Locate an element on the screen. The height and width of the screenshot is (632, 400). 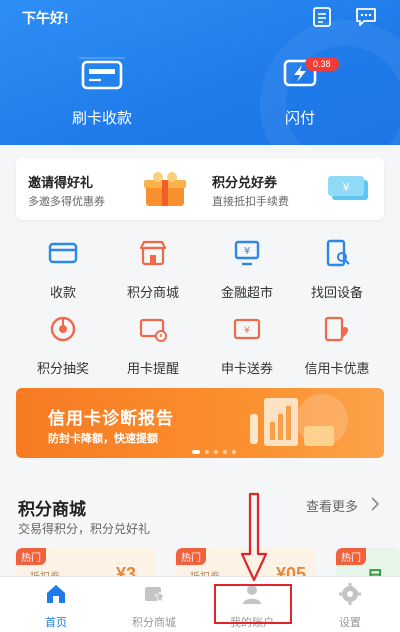
tab-settings: 设置 is located at coordinates (350, 606).